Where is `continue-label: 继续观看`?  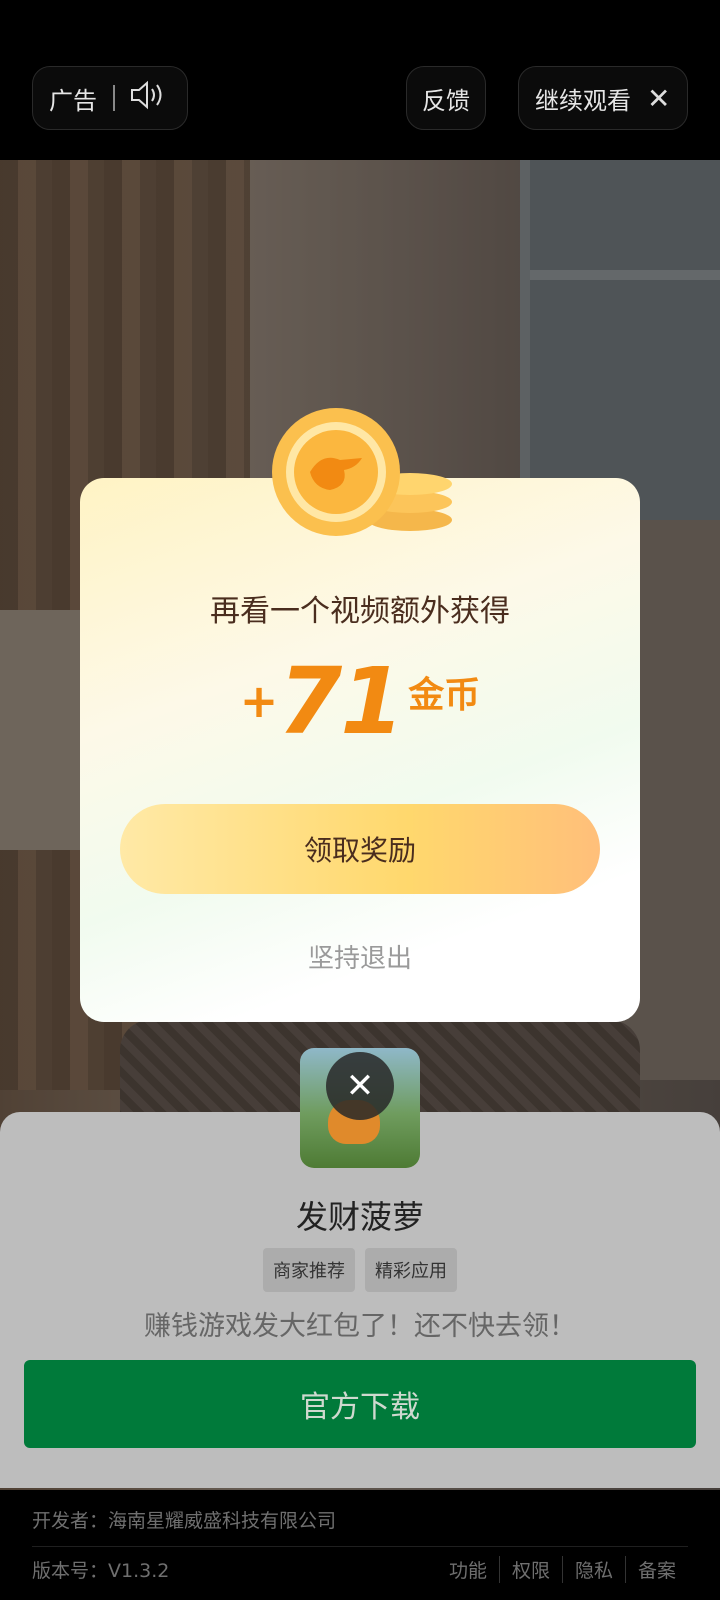
continue-label: 继续观看 is located at coordinates (583, 100).